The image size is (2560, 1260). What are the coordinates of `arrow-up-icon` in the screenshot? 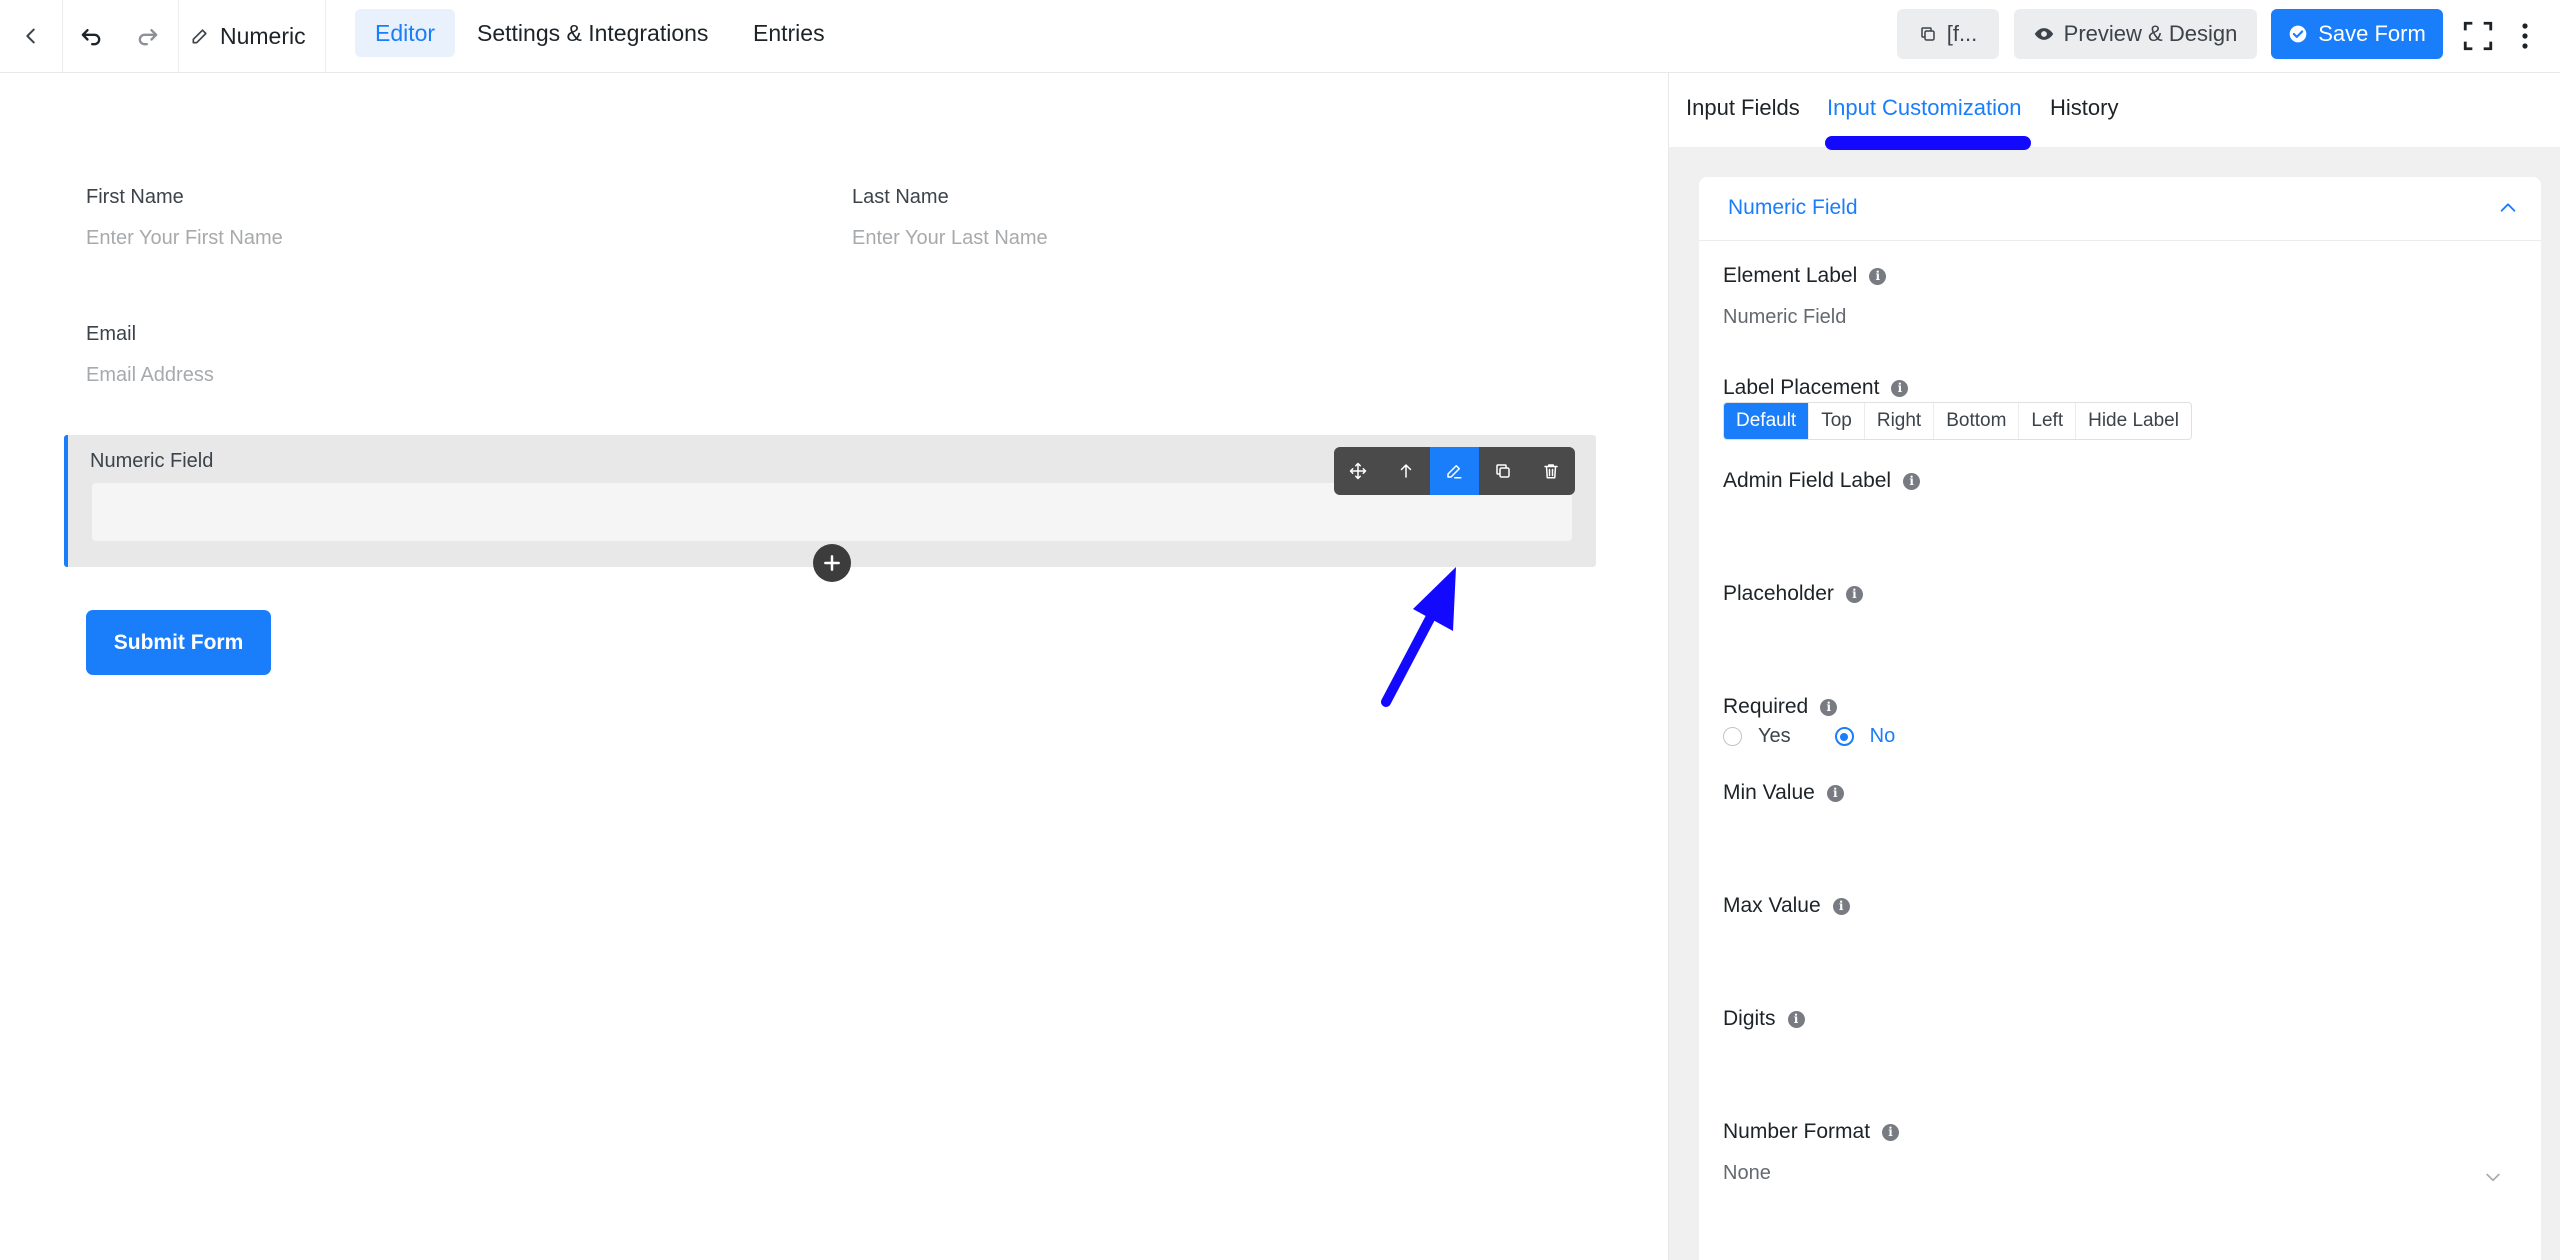 It's located at (1406, 471).